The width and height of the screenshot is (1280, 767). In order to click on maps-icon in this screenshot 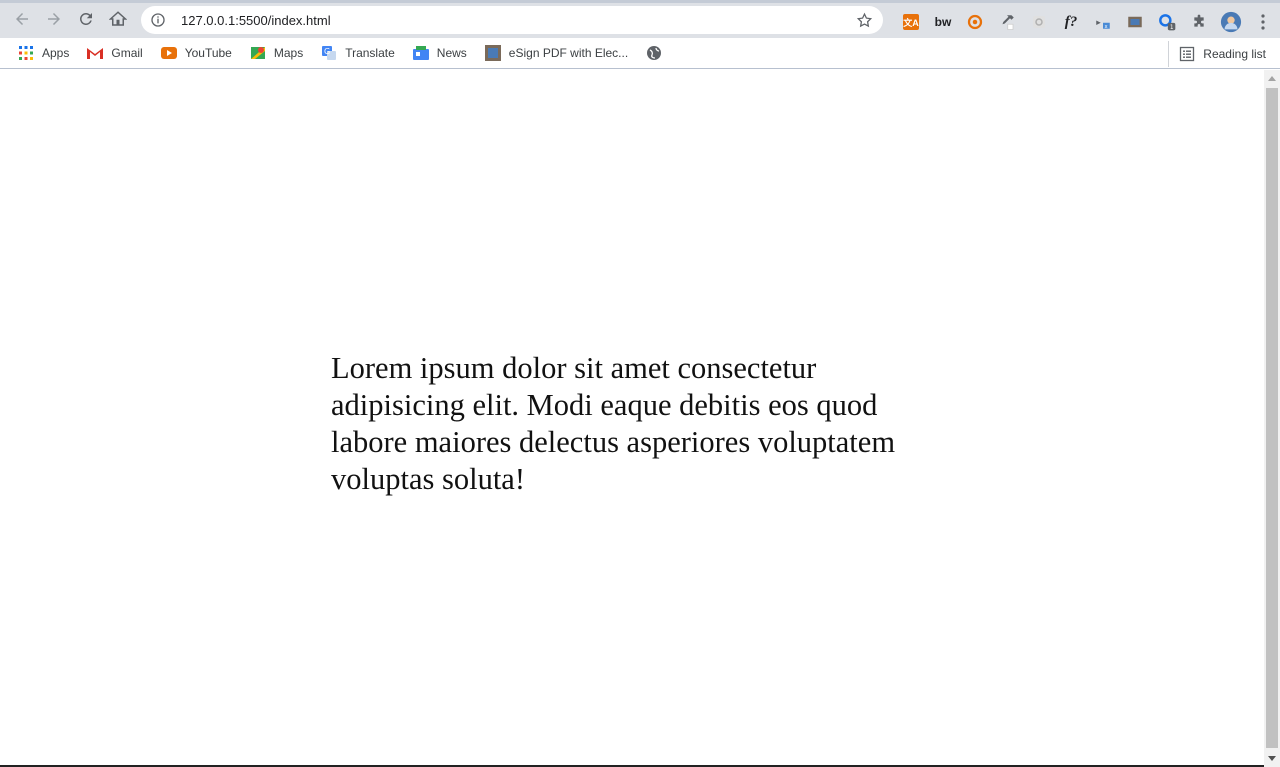, I will do `click(258, 53)`.